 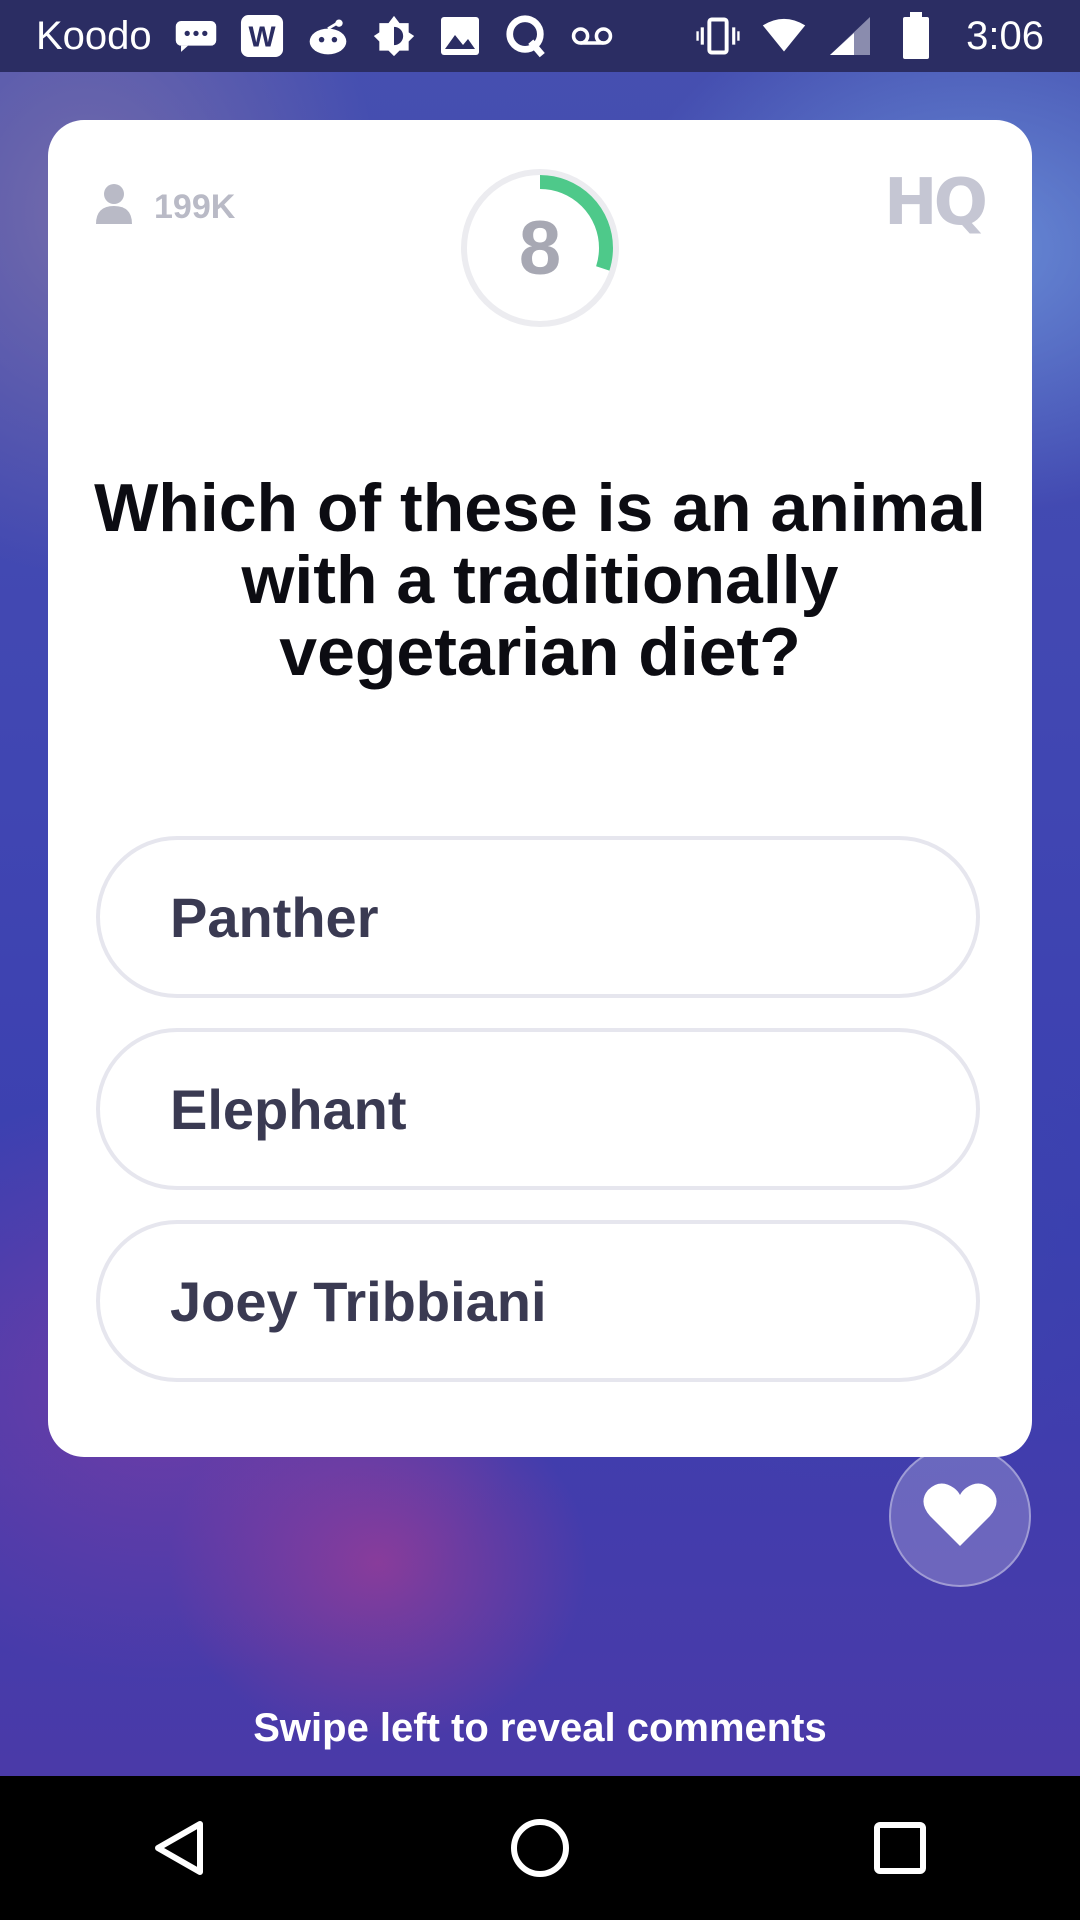 I want to click on answer-option-1: Panther, so click(x=538, y=917).